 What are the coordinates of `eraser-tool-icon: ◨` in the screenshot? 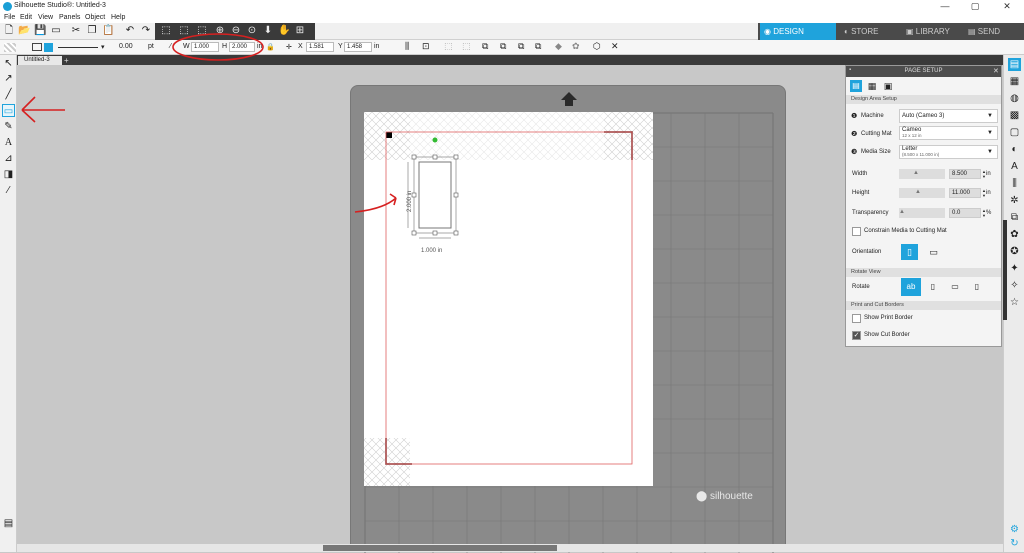 It's located at (8, 174).